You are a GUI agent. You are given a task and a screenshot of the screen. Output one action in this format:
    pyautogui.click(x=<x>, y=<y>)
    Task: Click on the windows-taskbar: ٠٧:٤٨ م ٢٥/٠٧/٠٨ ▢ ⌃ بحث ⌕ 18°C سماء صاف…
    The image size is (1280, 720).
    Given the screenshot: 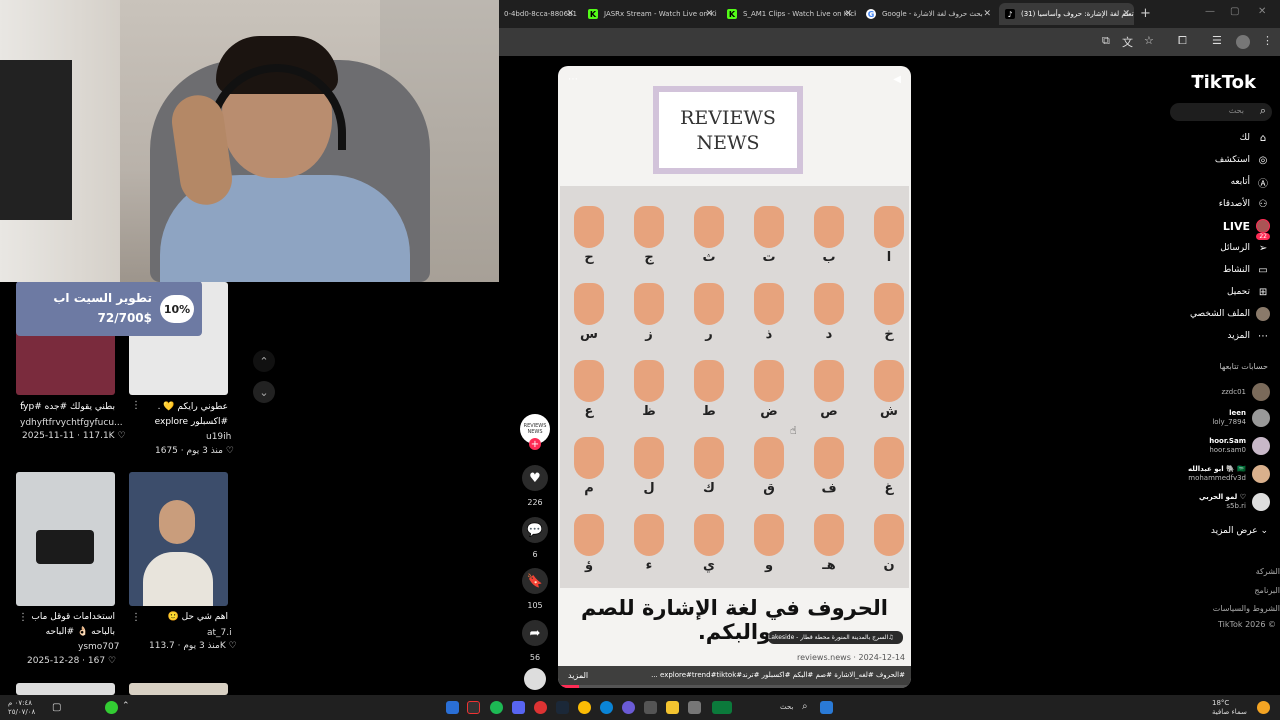 What is the action you would take?
    pyautogui.click(x=640, y=707)
    